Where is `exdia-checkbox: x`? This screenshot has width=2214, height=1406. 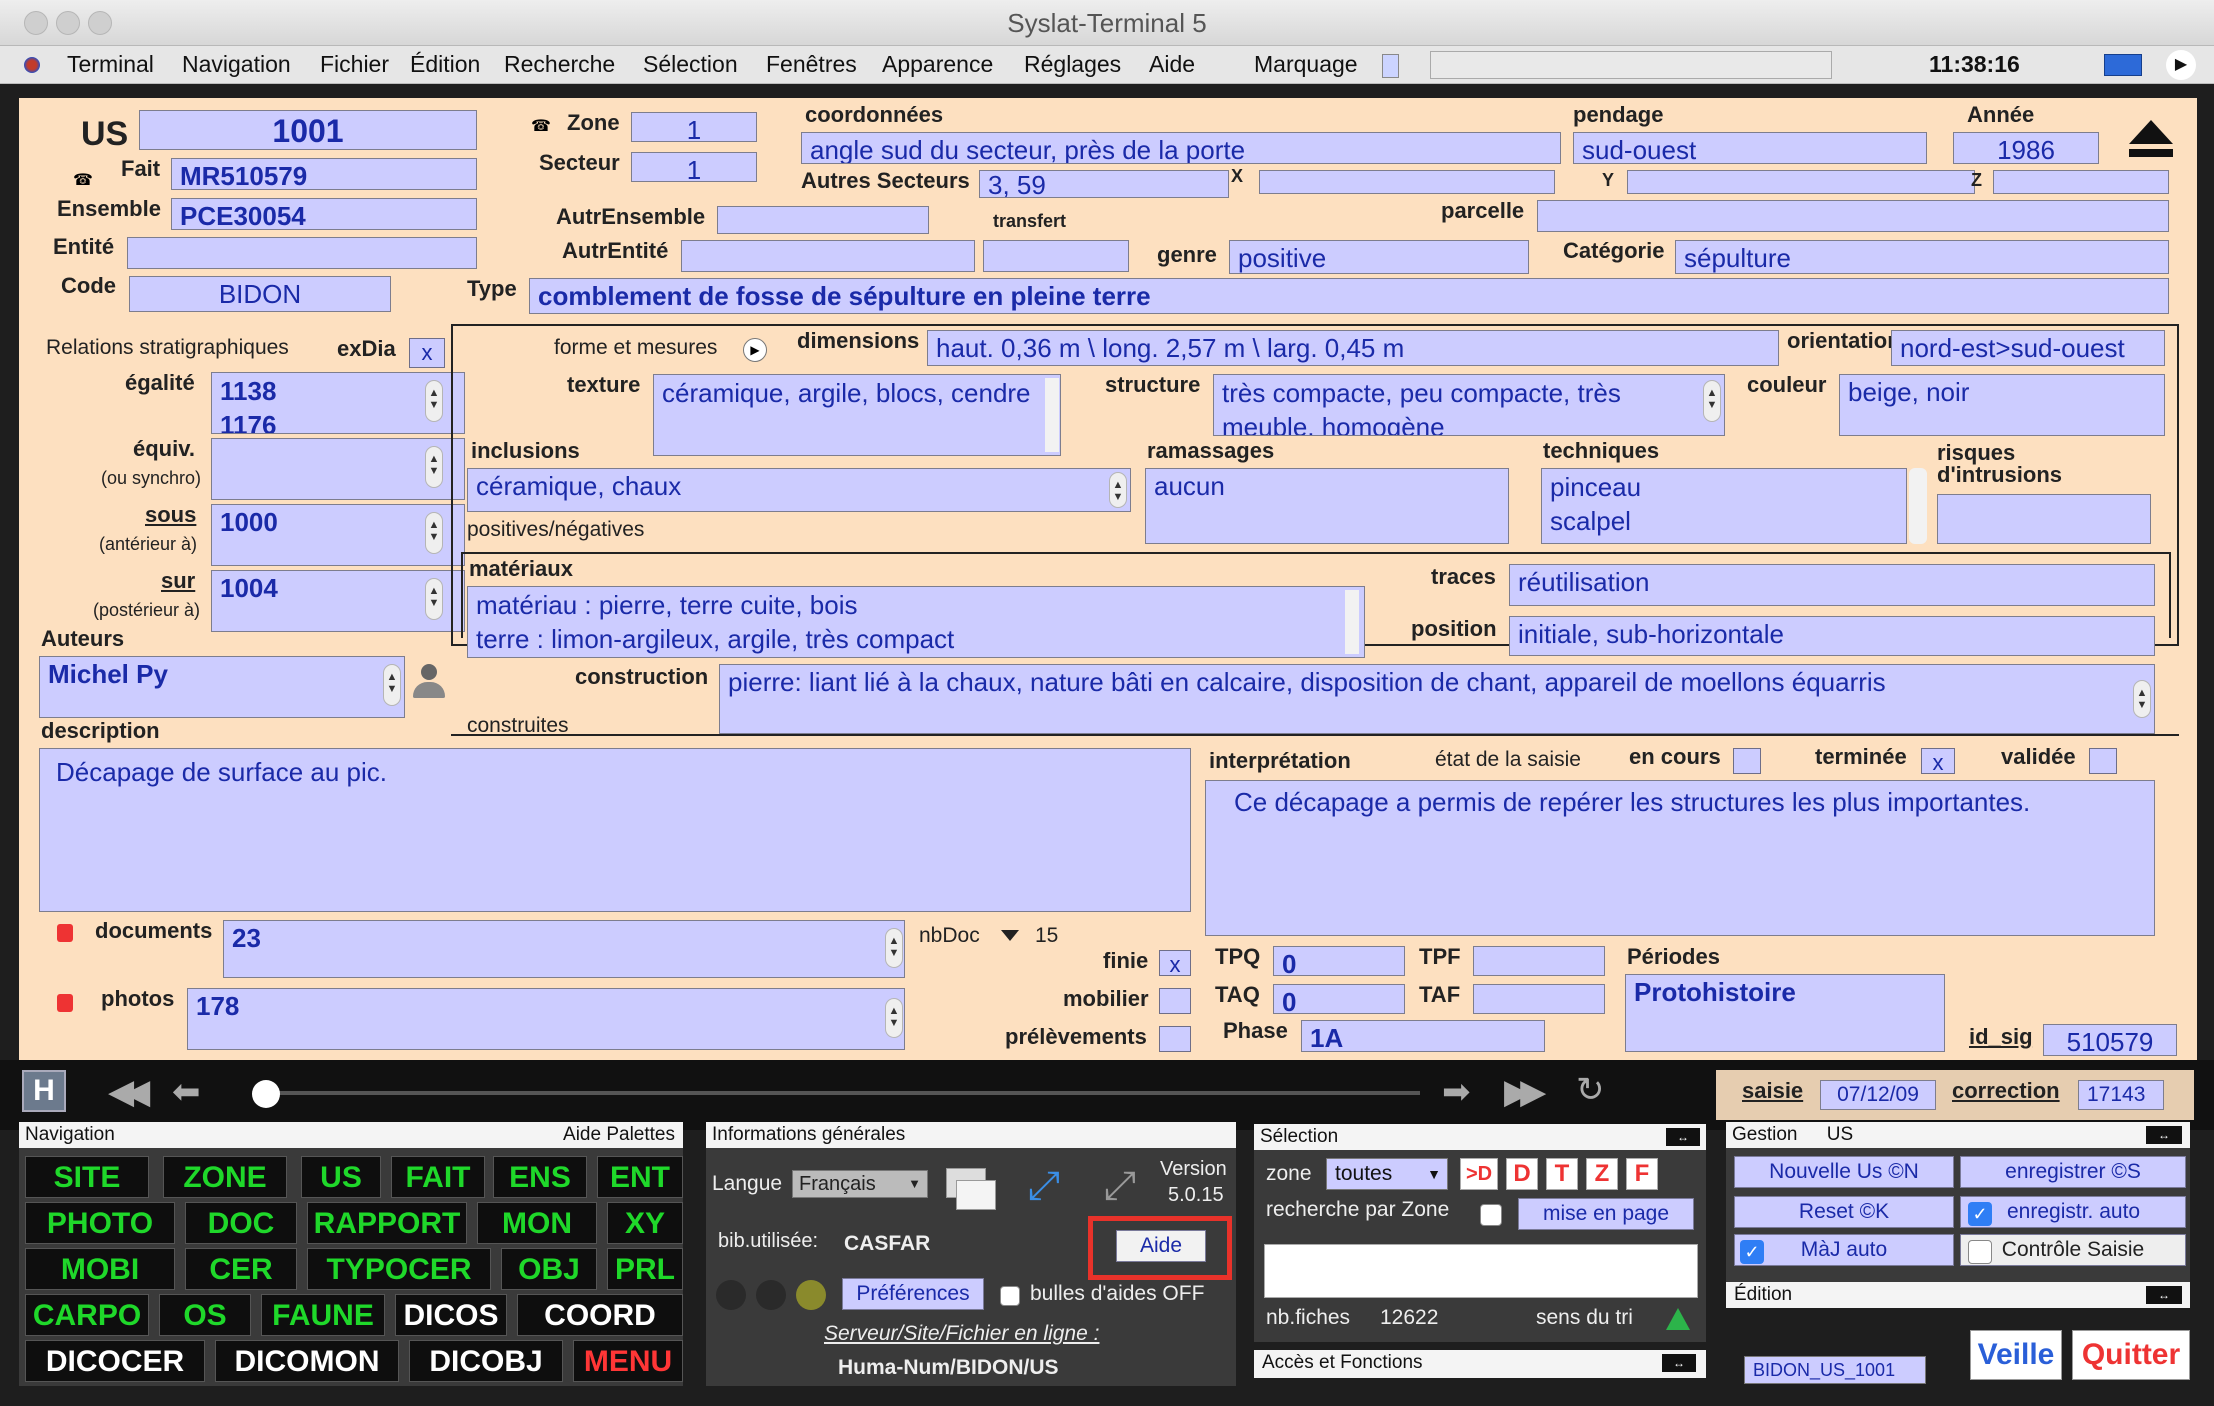
exdia-checkbox: x is located at coordinates (427, 353).